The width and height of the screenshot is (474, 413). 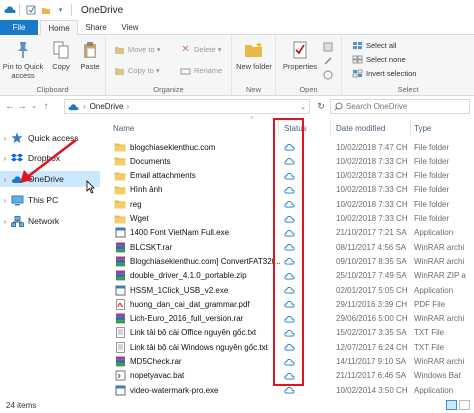 What do you see at coordinates (96, 27) in the screenshot?
I see `tab-share: Share` at bounding box center [96, 27].